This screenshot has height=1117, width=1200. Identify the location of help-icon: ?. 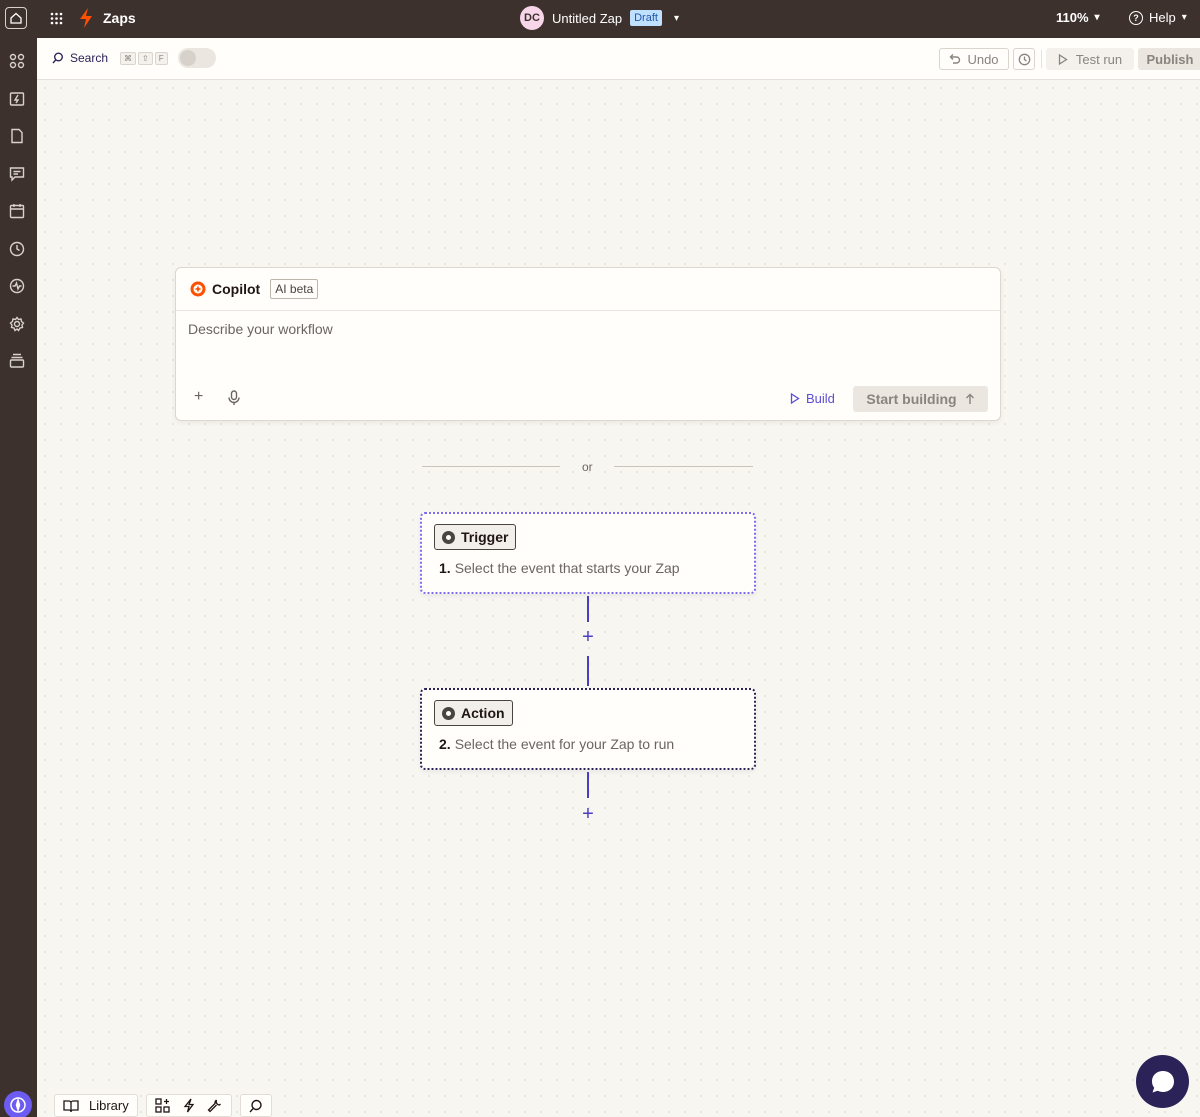
(1136, 17).